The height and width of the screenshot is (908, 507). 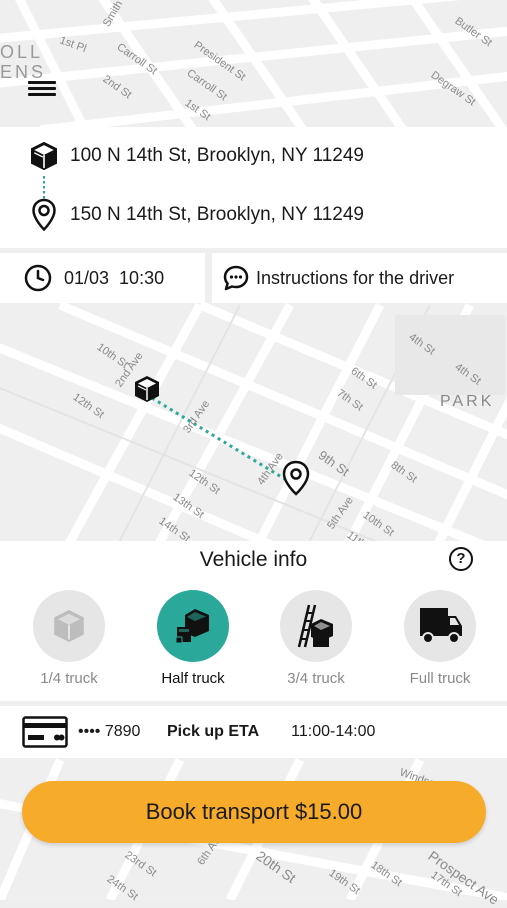 I want to click on pickup-time: 10:30, so click(x=142, y=277).